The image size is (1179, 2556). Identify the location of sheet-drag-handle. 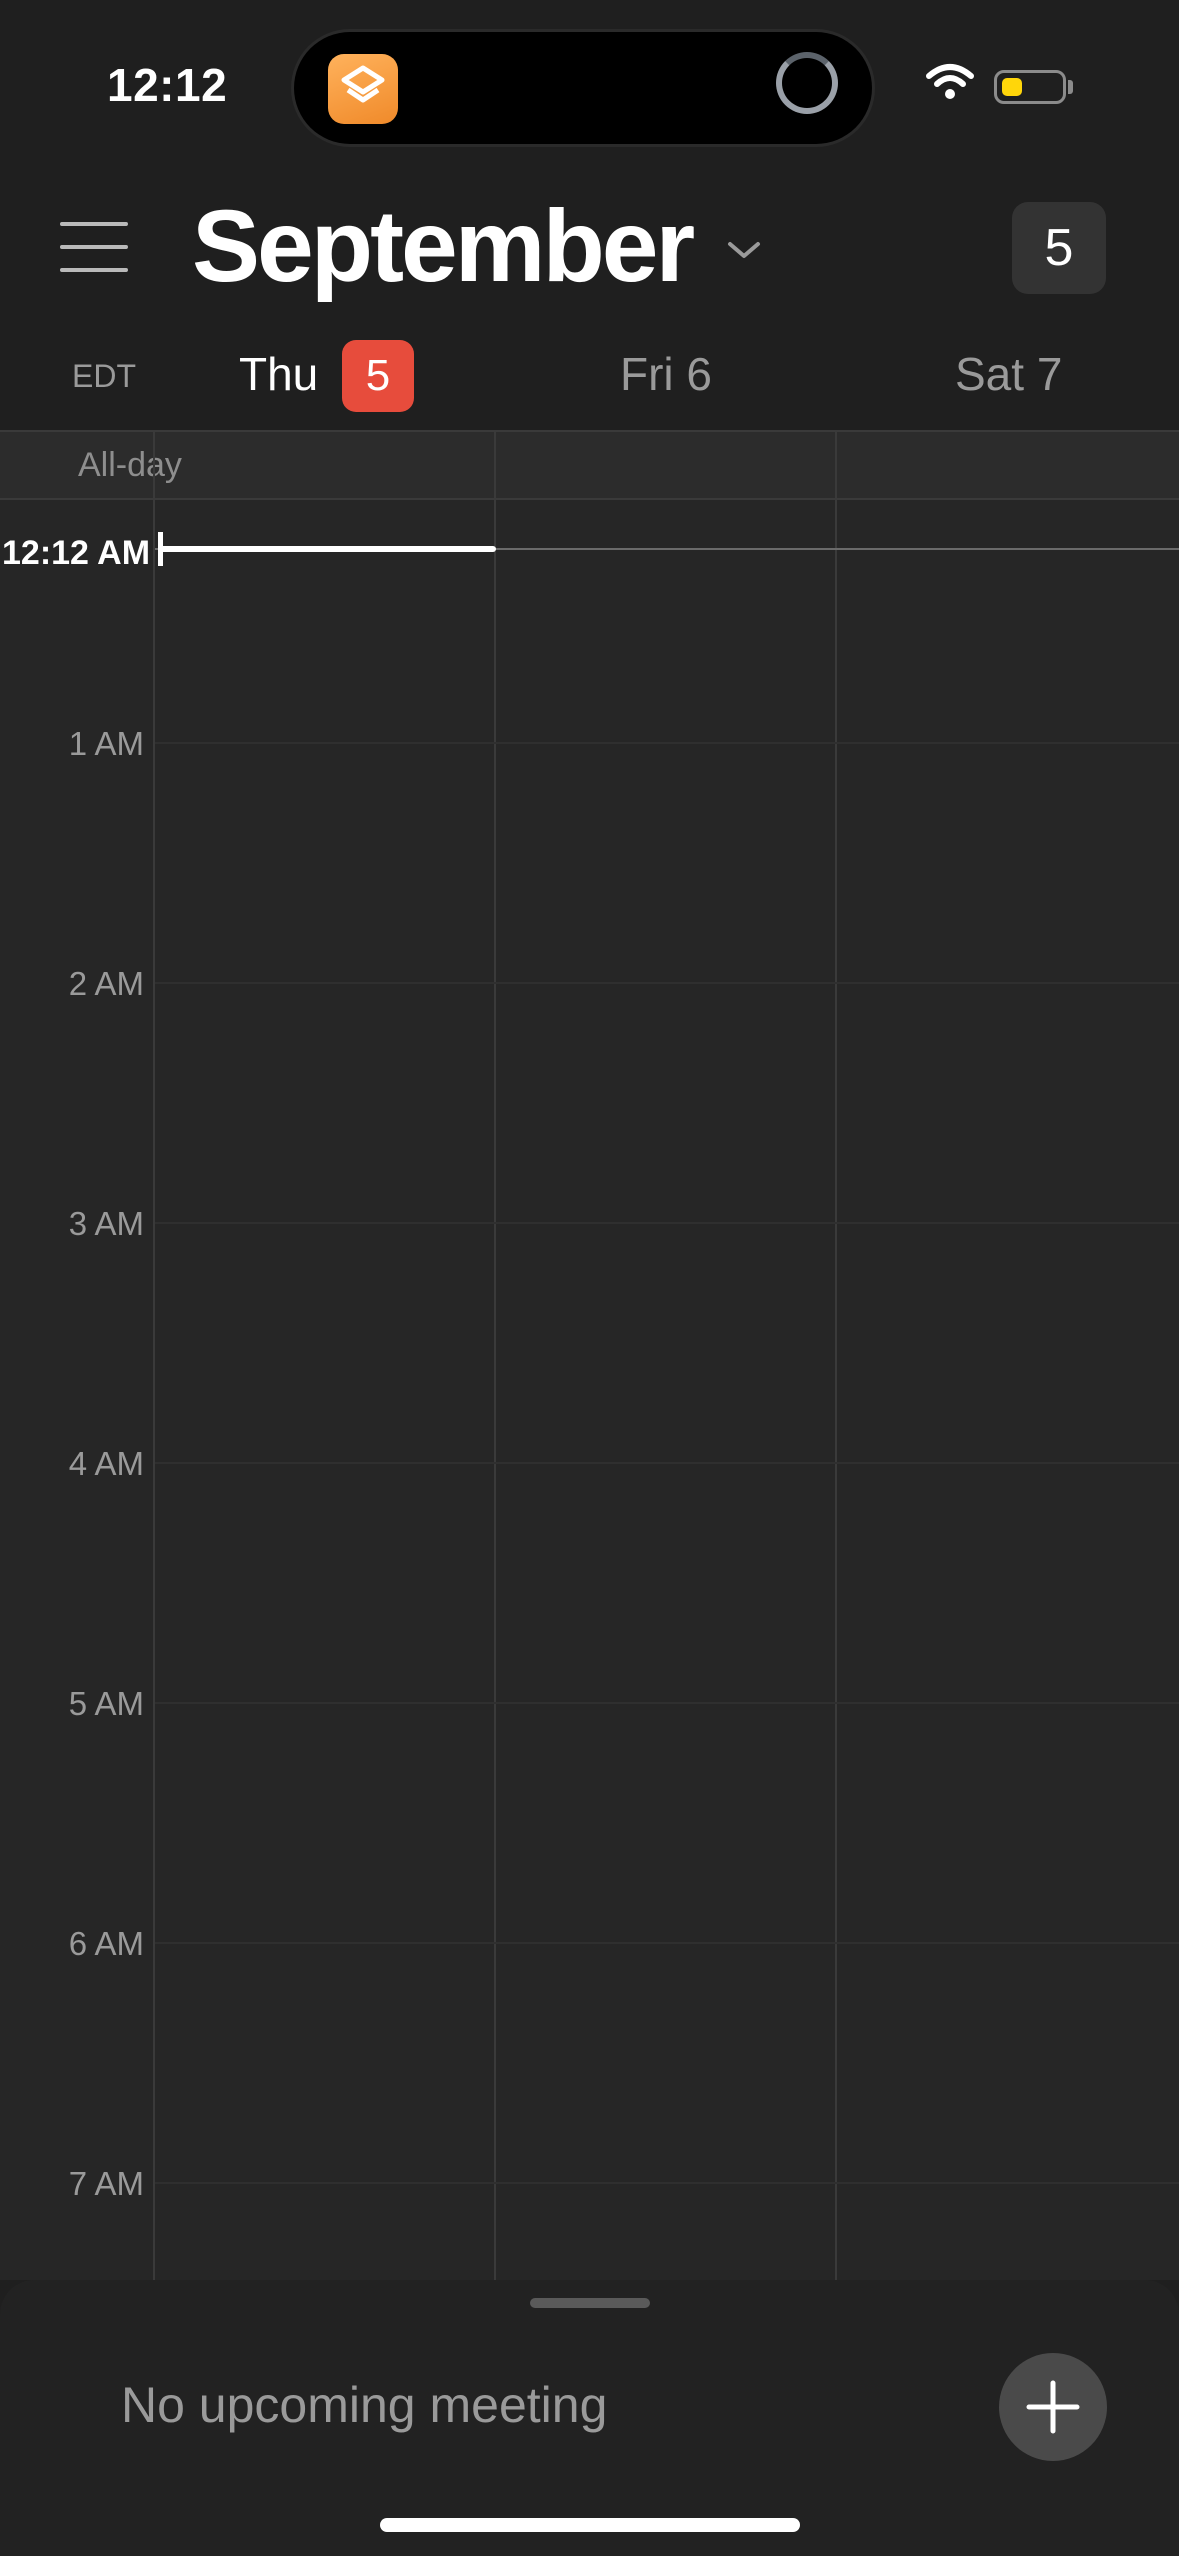
(590, 2303).